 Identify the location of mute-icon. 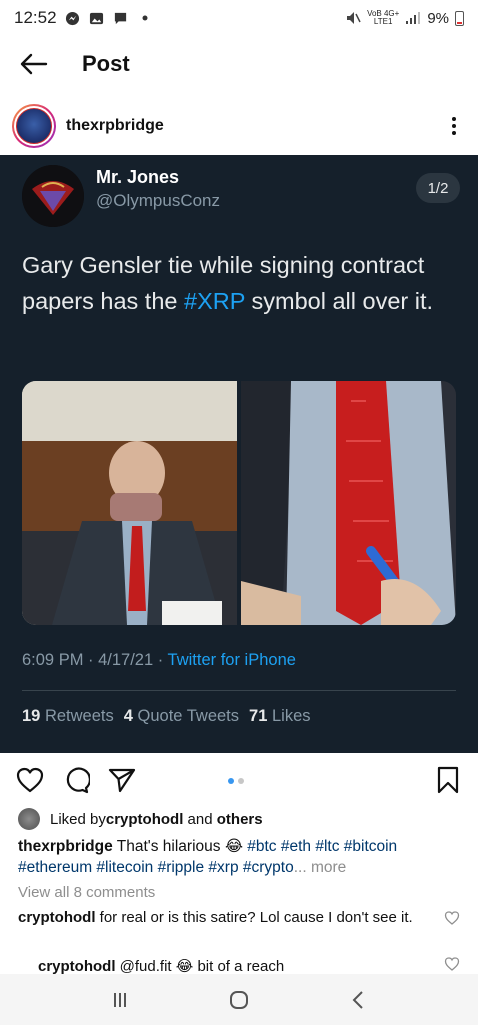
(353, 18).